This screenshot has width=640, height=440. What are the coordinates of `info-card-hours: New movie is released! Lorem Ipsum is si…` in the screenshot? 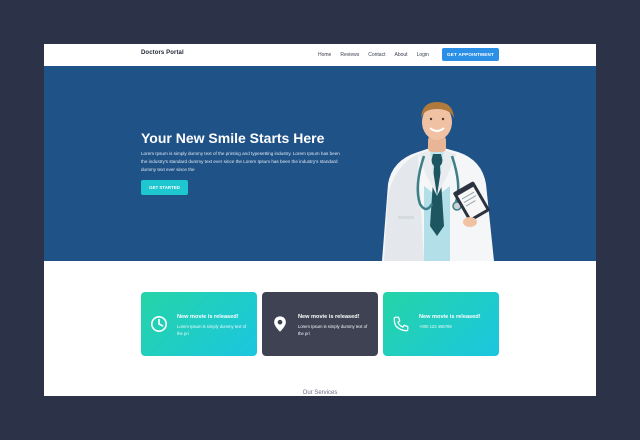 It's located at (199, 324).